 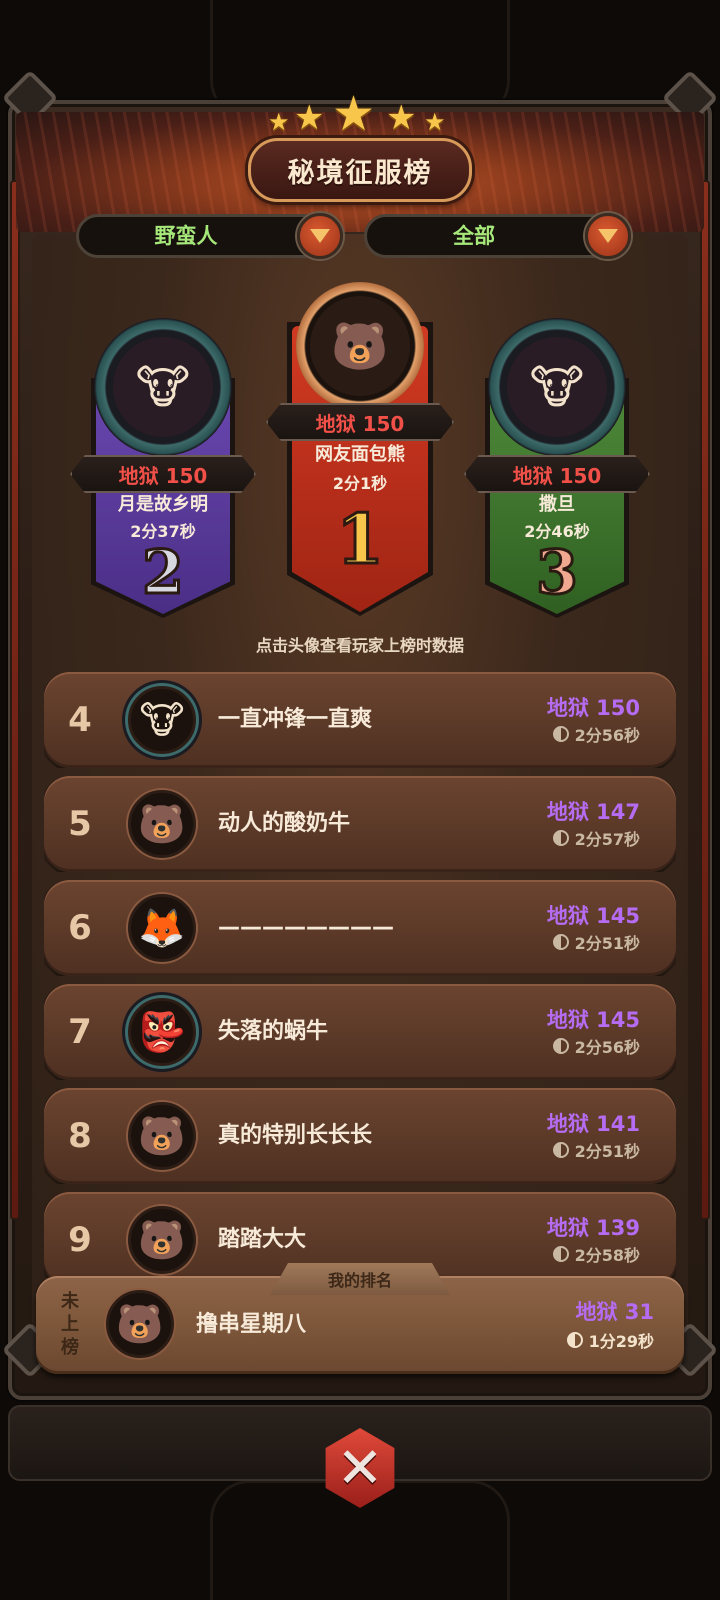 What do you see at coordinates (163, 573) in the screenshot?
I see `podium-rank-number: 2` at bounding box center [163, 573].